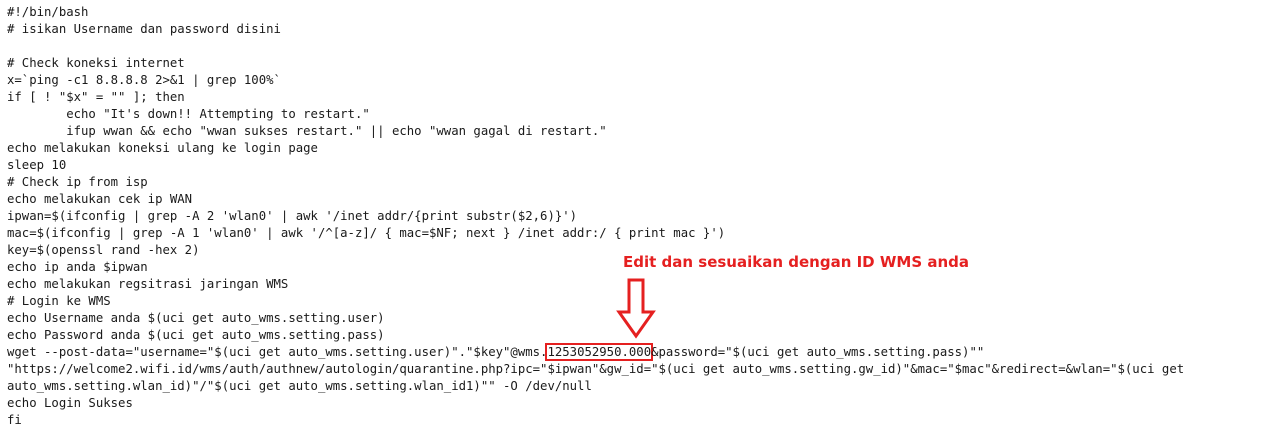 This screenshot has height=446, width=1275. Describe the element at coordinates (77, 182) in the screenshot. I see `code-line-comment-check-ip: # Check ip from isp` at that location.